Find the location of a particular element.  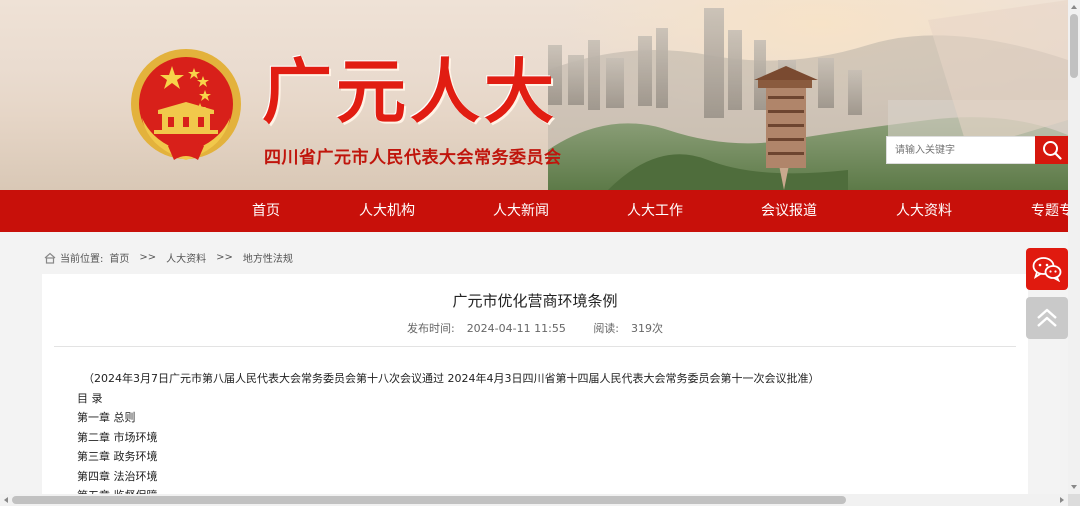

emblem-icon is located at coordinates (186, 104).